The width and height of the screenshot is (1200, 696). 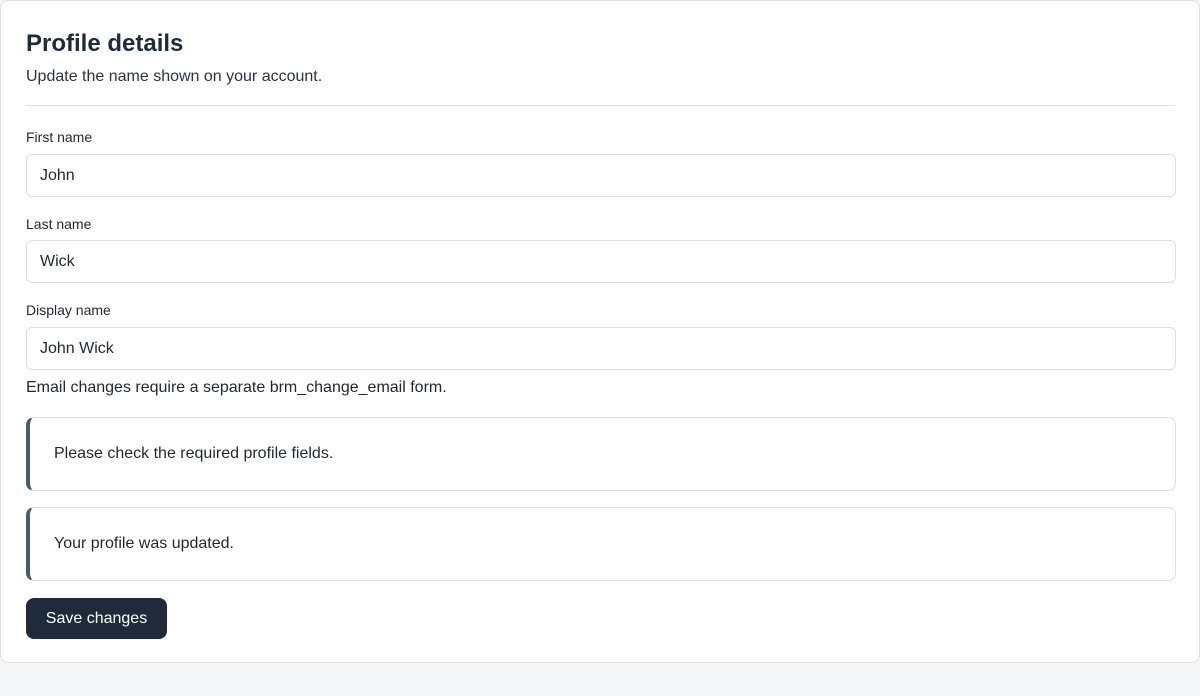 What do you see at coordinates (96, 618) in the screenshot?
I see `save-changes-button: Save changes` at bounding box center [96, 618].